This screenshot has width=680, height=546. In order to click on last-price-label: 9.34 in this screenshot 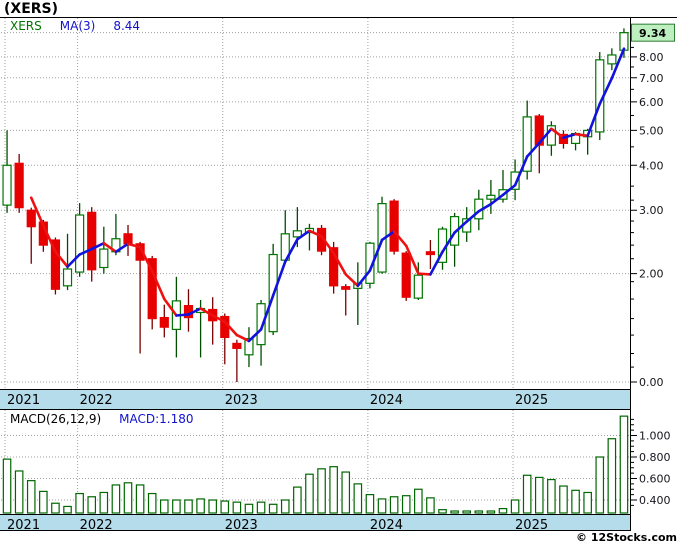, I will do `click(652, 33)`.